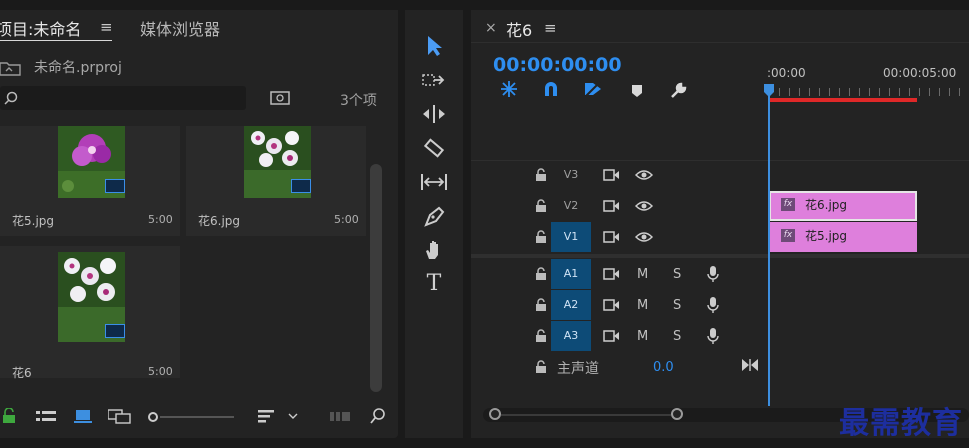 The image size is (969, 448). What do you see at coordinates (434, 46) in the screenshot?
I see `selection-tool-icon` at bounding box center [434, 46].